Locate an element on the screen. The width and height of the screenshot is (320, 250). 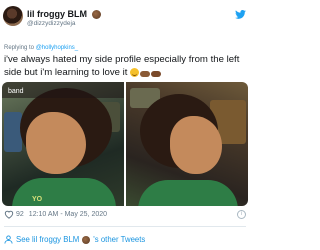
tweet-meta: 92 12:10 AM - May 25, 2020 is located at coordinates (55, 214).